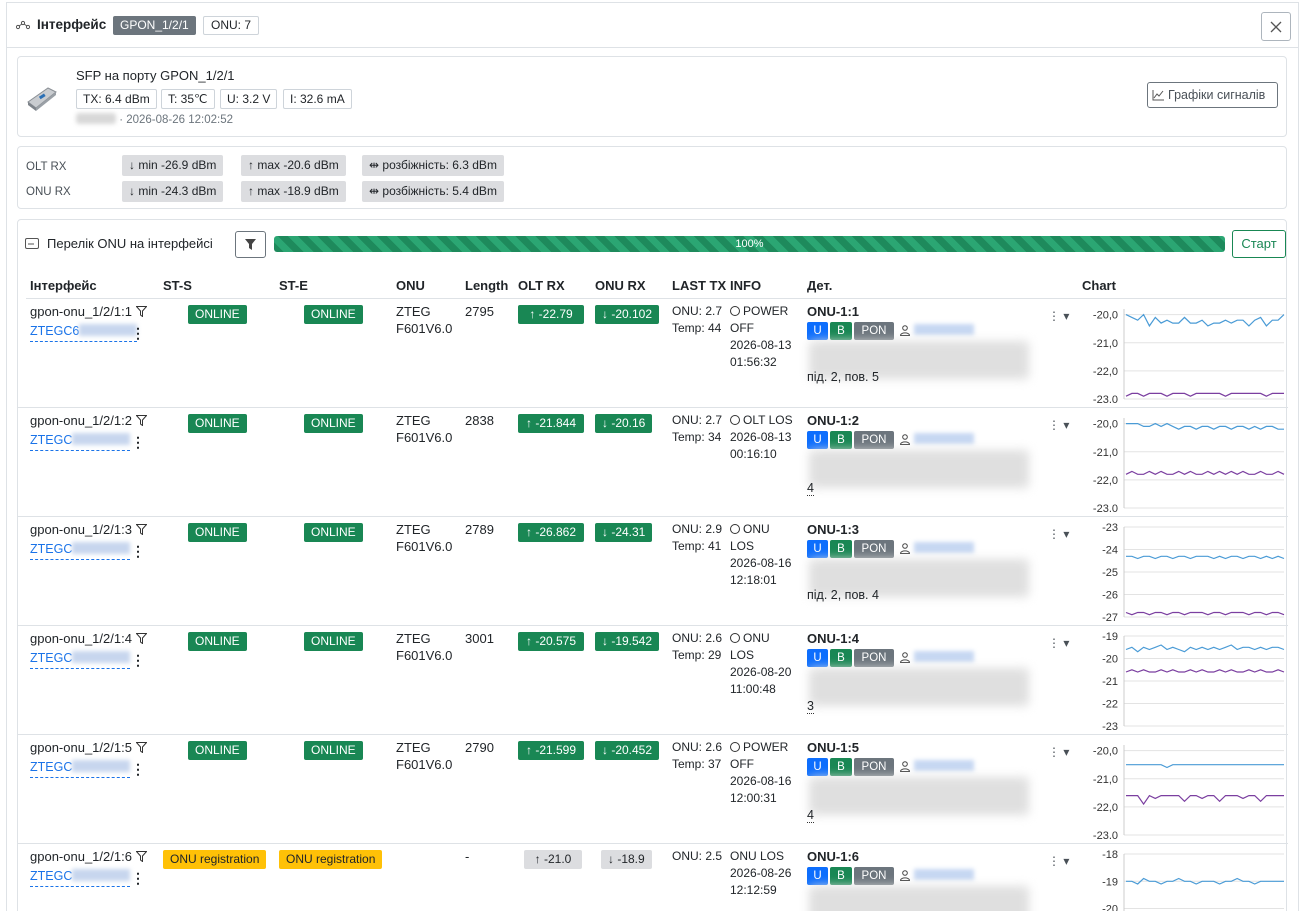 This screenshot has width=1305, height=911. I want to click on olt-rx-badge: ↑ -26.862, so click(551, 532).